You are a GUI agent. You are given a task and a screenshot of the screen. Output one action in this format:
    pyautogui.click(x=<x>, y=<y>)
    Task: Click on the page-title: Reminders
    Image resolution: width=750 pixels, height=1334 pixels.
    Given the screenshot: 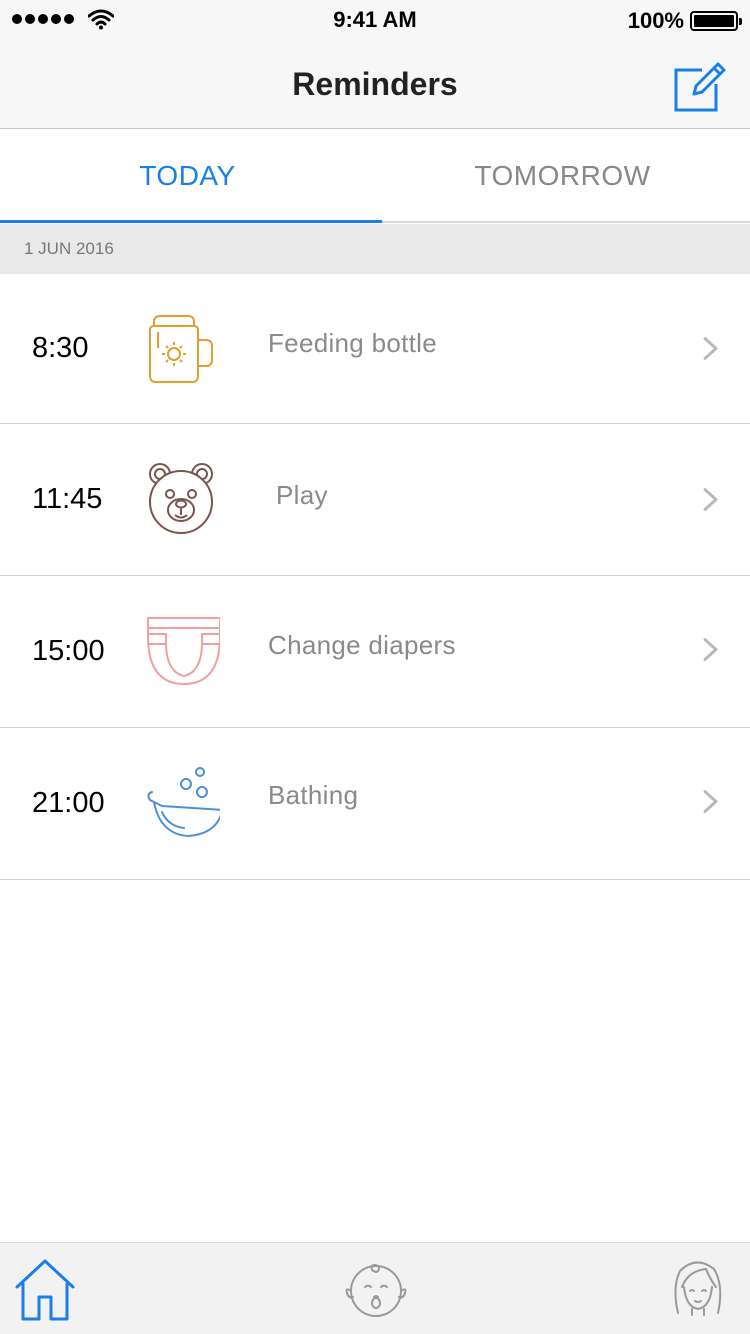 What is the action you would take?
    pyautogui.click(x=375, y=84)
    